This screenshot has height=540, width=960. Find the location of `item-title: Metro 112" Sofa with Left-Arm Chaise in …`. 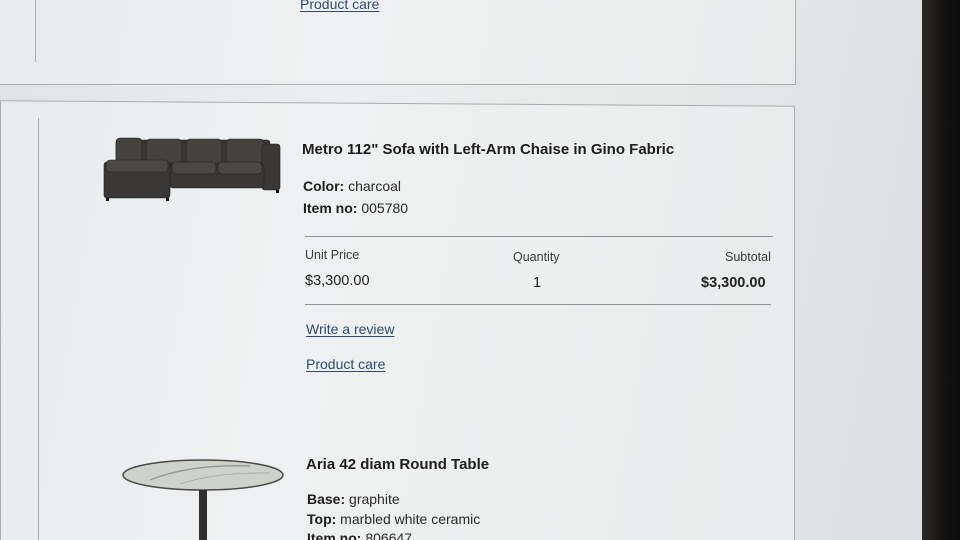

item-title: Metro 112" Sofa with Left-Arm Chaise in … is located at coordinates (488, 149).